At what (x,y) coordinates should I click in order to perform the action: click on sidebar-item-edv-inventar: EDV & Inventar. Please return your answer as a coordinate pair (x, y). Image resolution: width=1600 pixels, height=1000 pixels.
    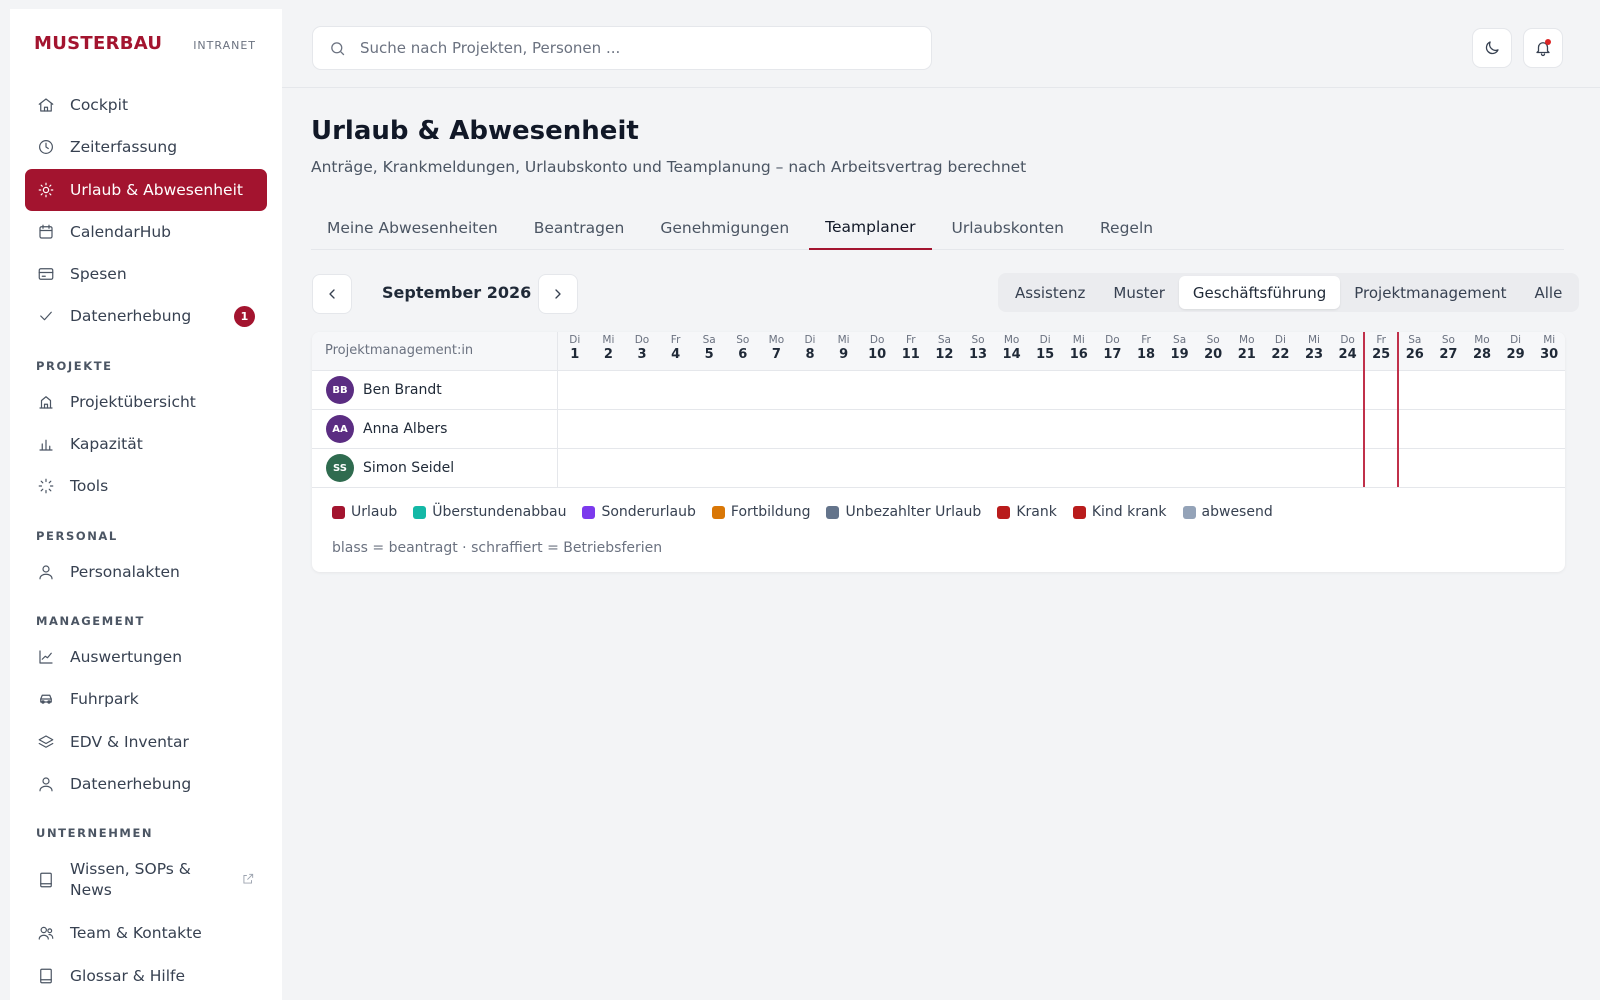
    Looking at the image, I should click on (146, 742).